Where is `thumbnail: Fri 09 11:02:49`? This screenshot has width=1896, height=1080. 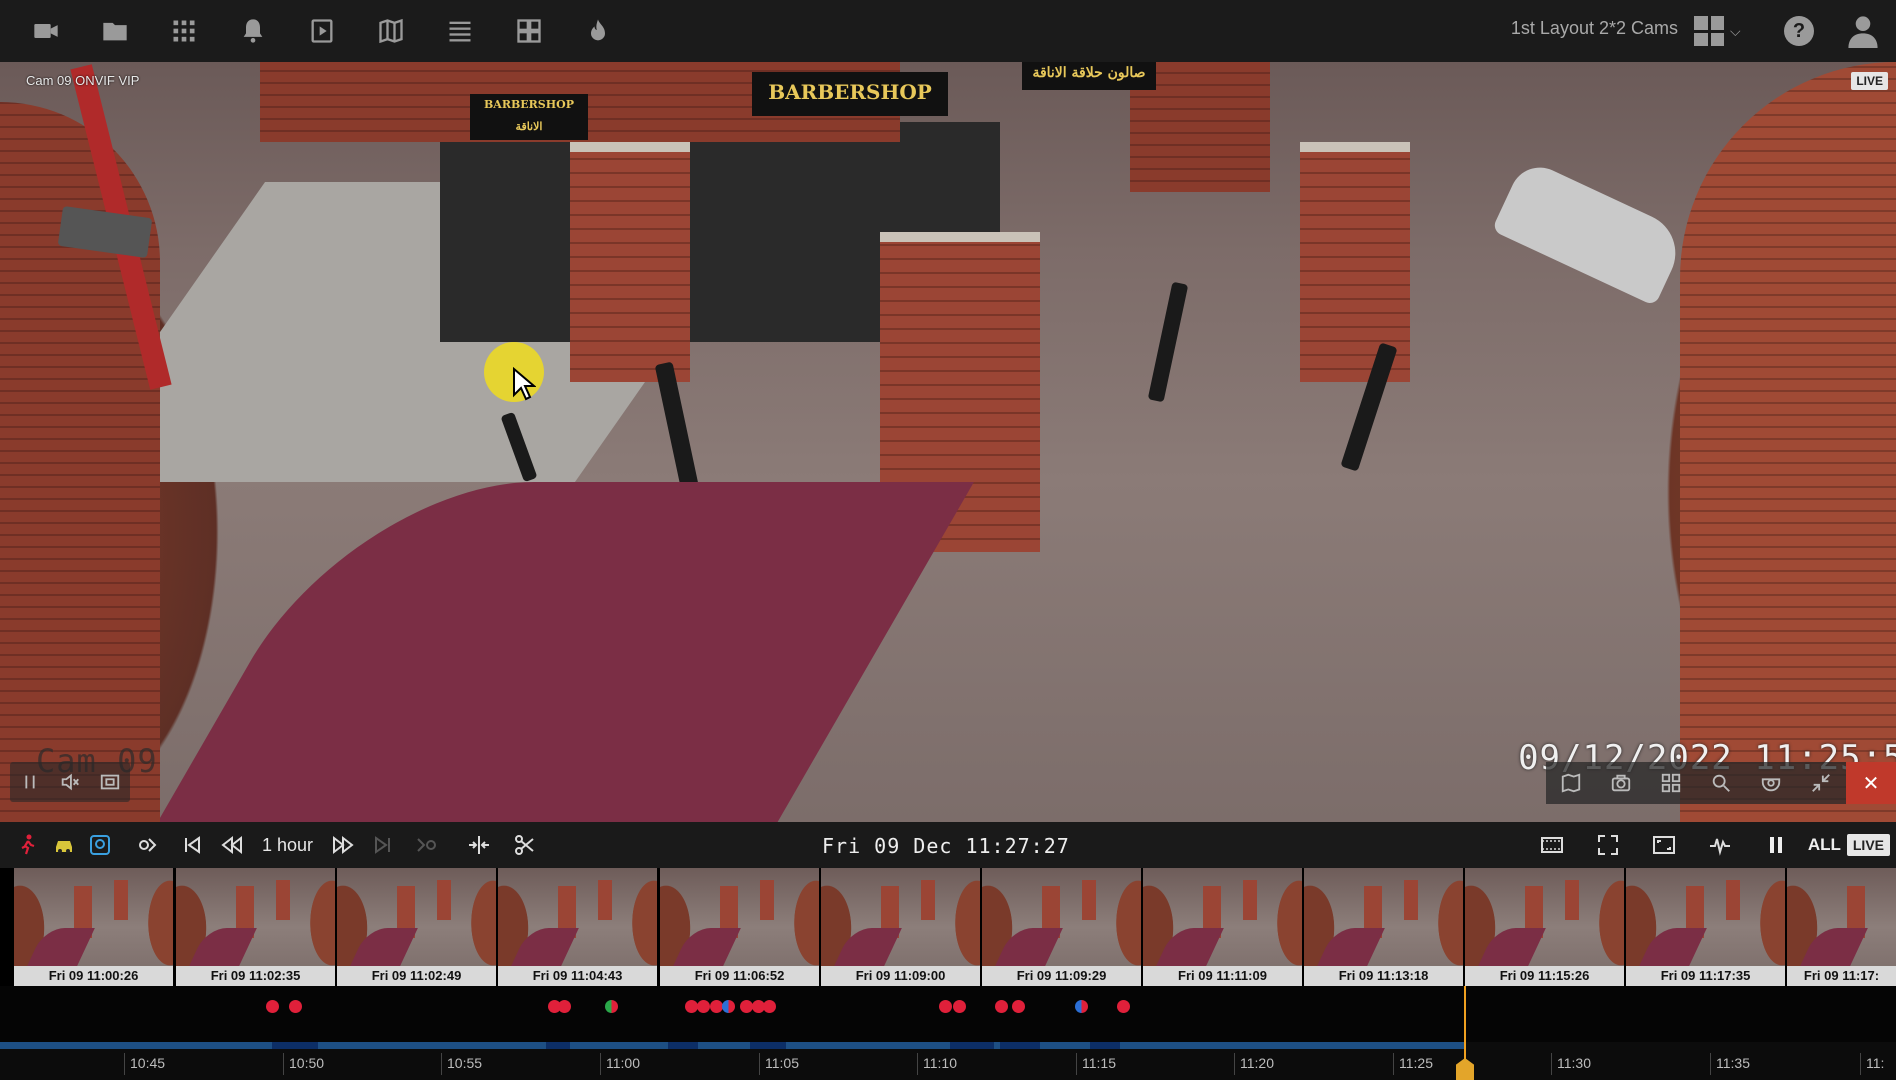 thumbnail: Fri 09 11:02:49 is located at coordinates (416, 927).